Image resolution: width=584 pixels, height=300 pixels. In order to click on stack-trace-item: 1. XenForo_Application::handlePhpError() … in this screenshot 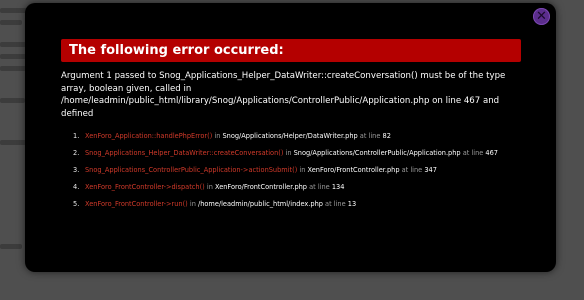, I will do `click(296, 136)`.